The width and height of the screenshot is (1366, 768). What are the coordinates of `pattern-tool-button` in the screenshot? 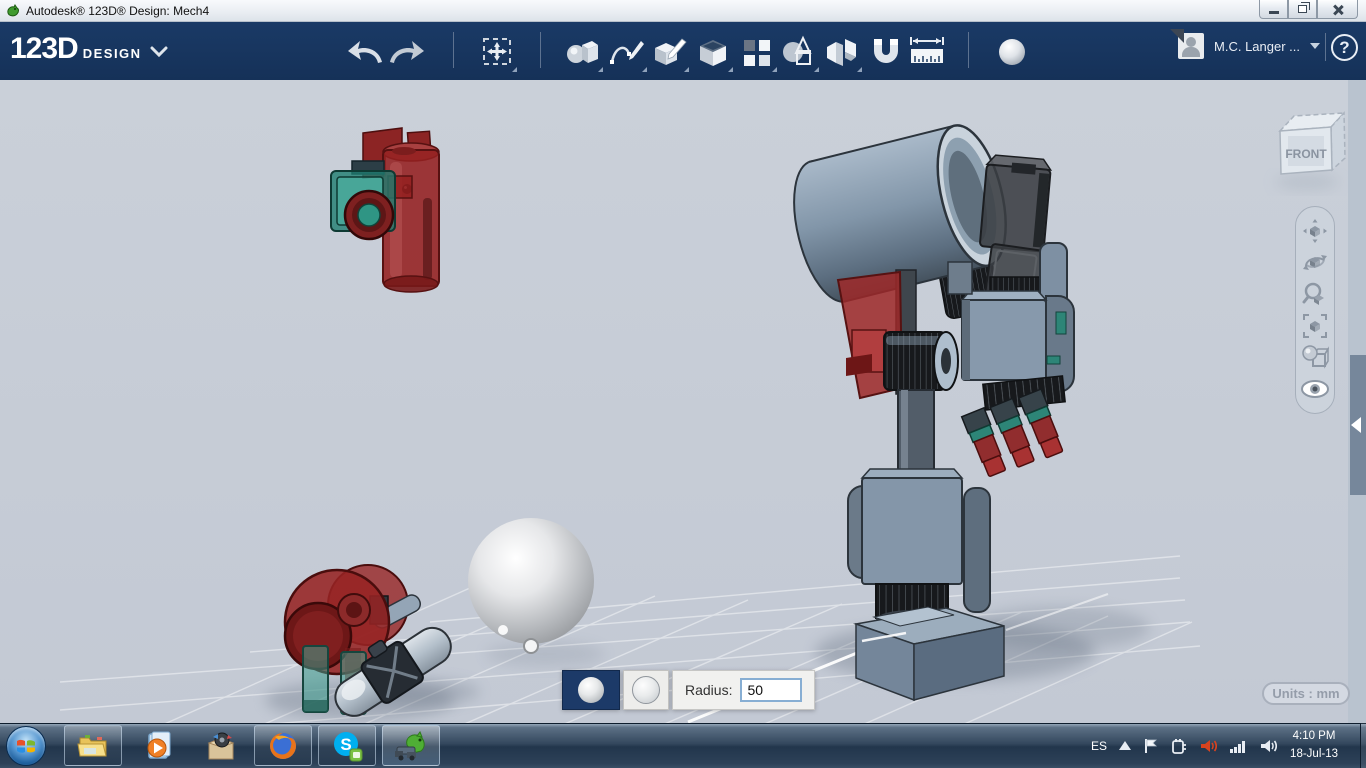 It's located at (757, 52).